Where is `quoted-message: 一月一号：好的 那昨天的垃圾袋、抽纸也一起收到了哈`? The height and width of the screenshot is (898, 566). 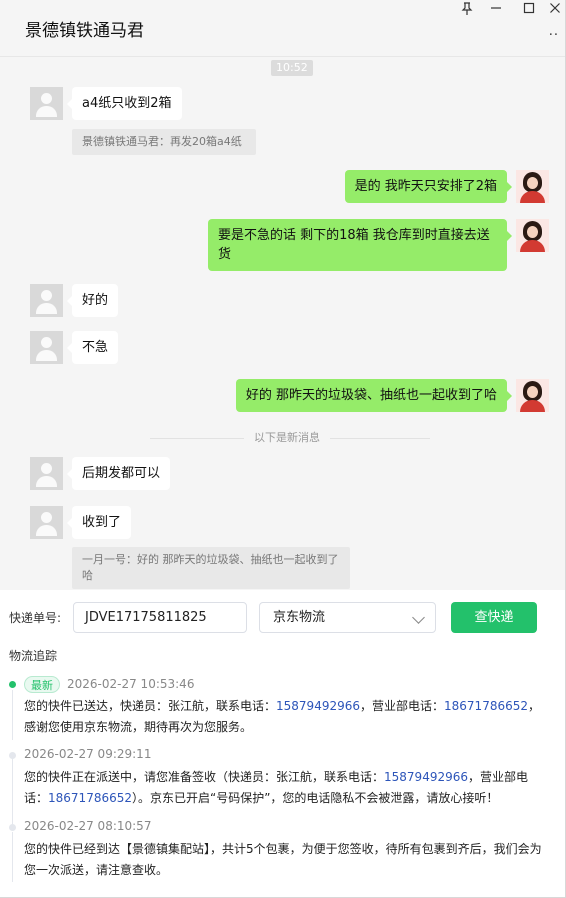
quoted-message: 一月一号：好的 那昨天的垃圾袋、抽纸也一起收到了哈 is located at coordinates (211, 568).